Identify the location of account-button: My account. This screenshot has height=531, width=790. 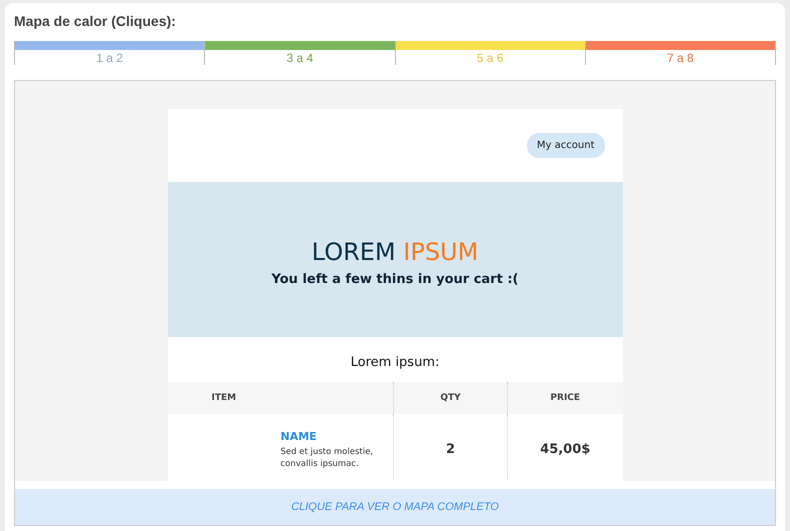
(565, 145).